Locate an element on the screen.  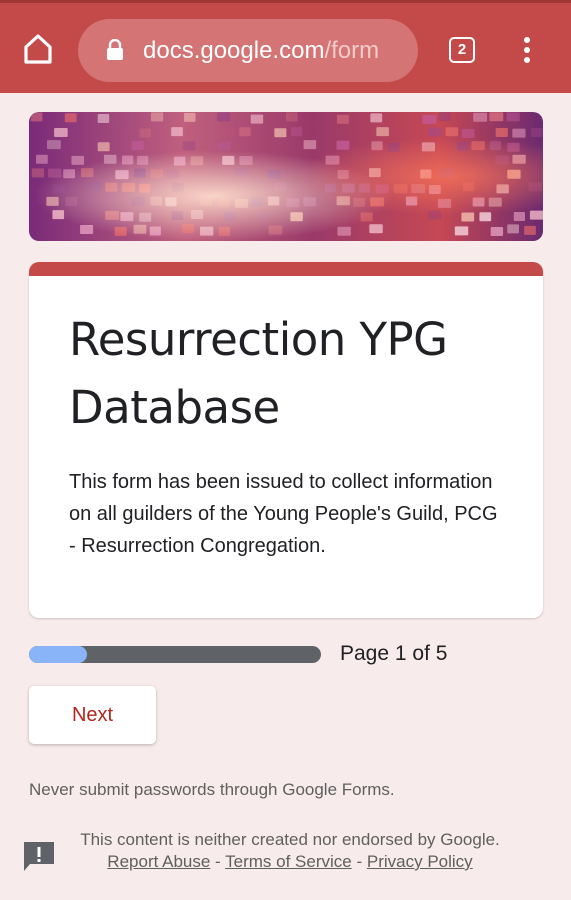
tab-switcher-button: 2 is located at coordinates (462, 50).